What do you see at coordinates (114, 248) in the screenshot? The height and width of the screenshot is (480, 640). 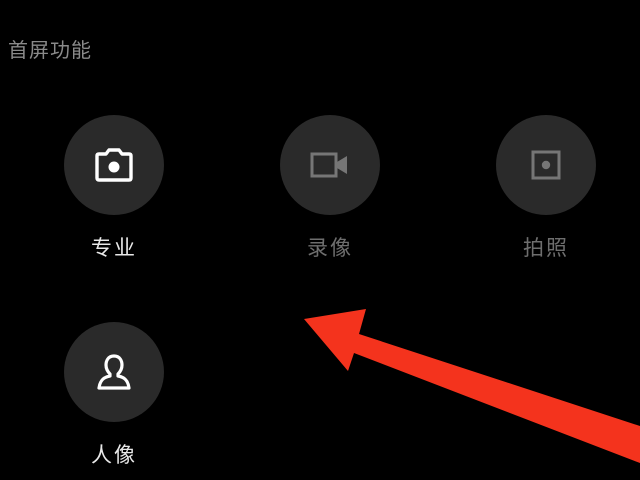 I see `mode-label-pro: 专业` at bounding box center [114, 248].